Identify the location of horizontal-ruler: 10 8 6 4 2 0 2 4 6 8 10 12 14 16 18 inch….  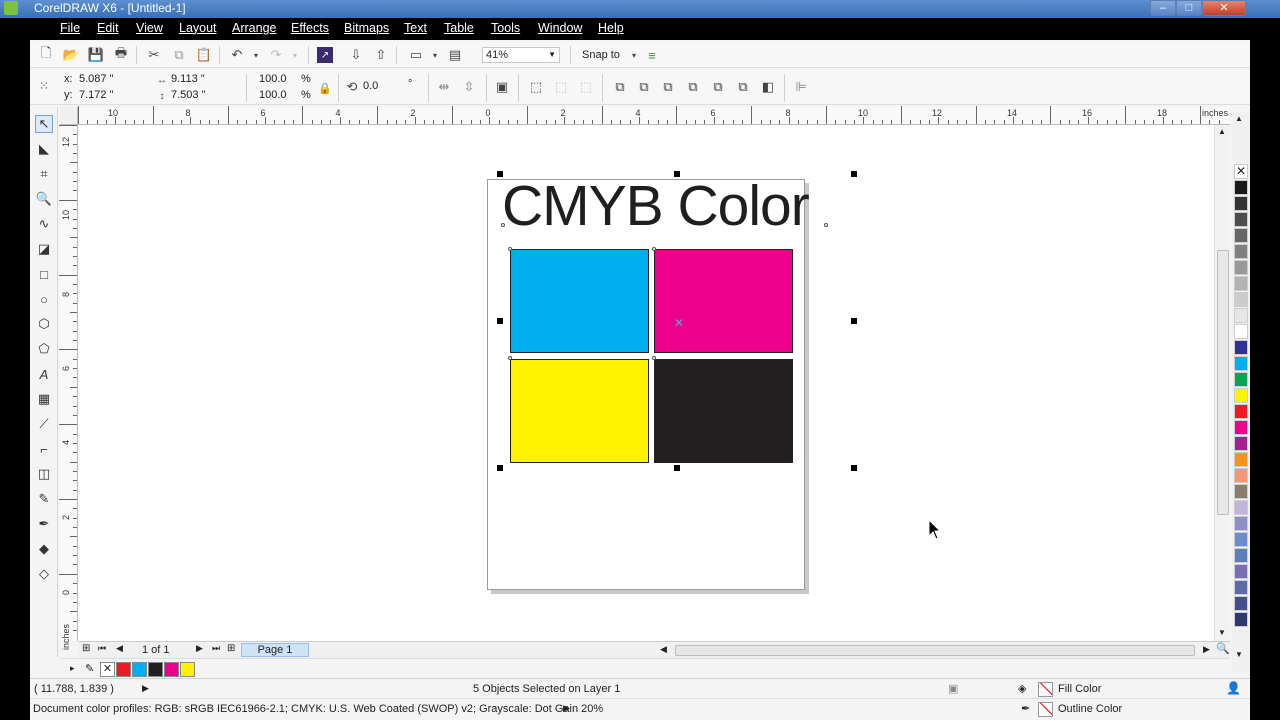
(654, 115).